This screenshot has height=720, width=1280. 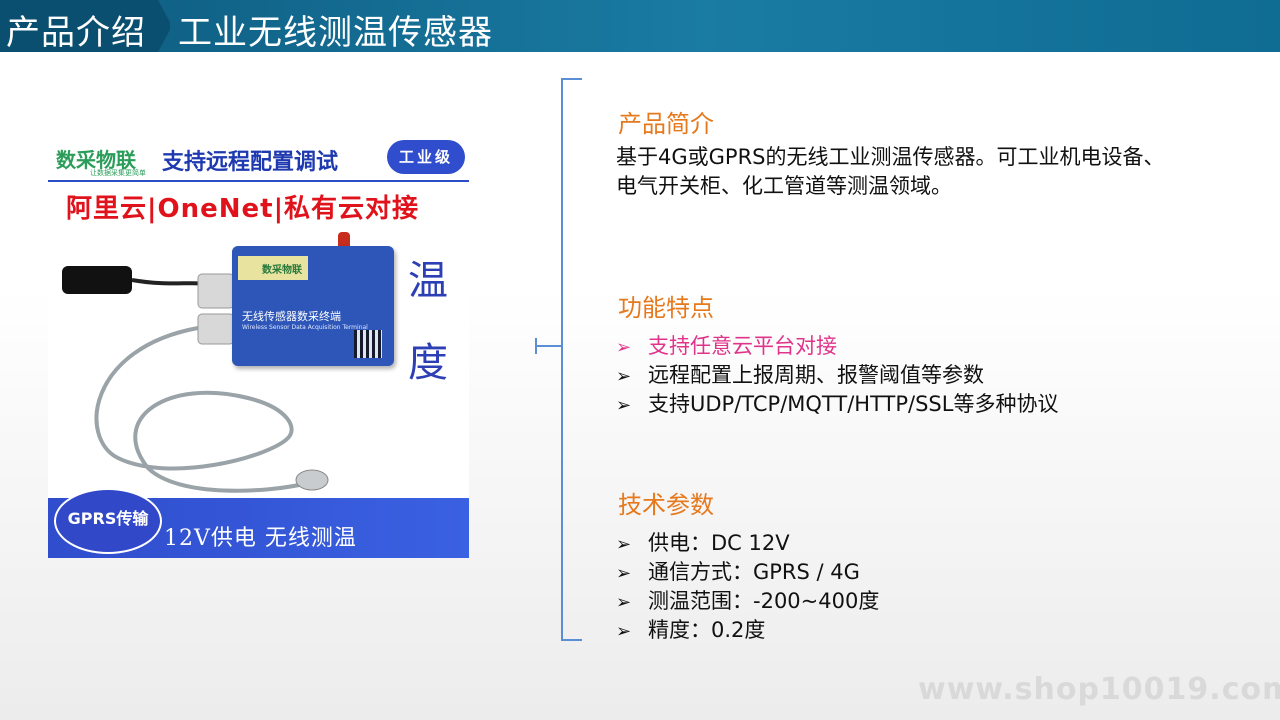 I want to click on qr-code-icon, so click(x=368, y=344).